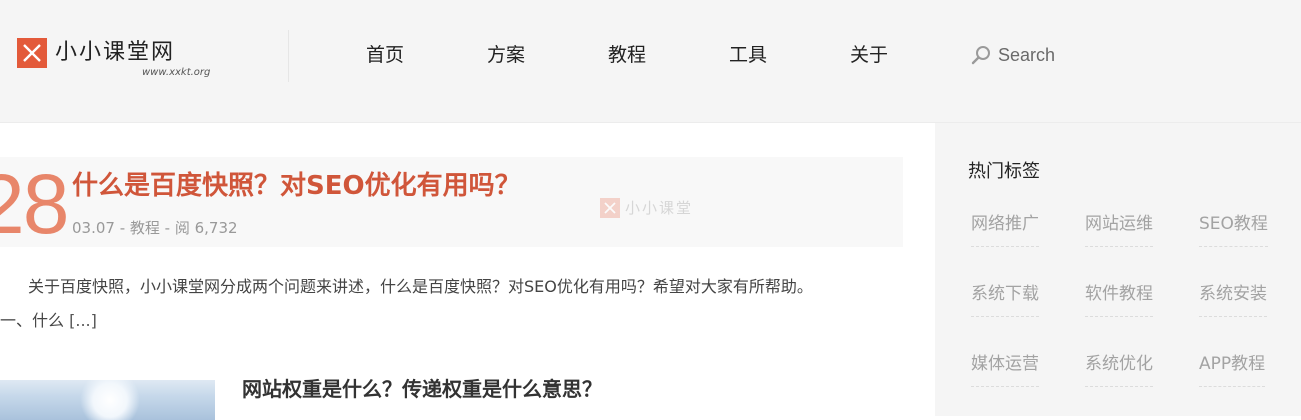 The height and width of the screenshot is (420, 1301). I want to click on search-box: Search, so click(1050, 55).